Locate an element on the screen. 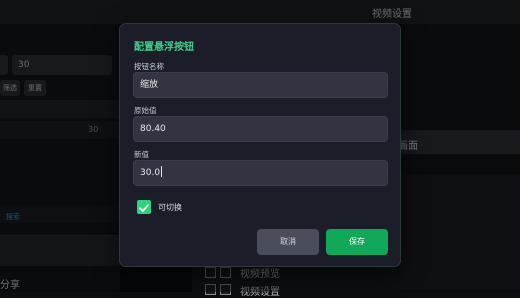  check-icon is located at coordinates (144, 208).